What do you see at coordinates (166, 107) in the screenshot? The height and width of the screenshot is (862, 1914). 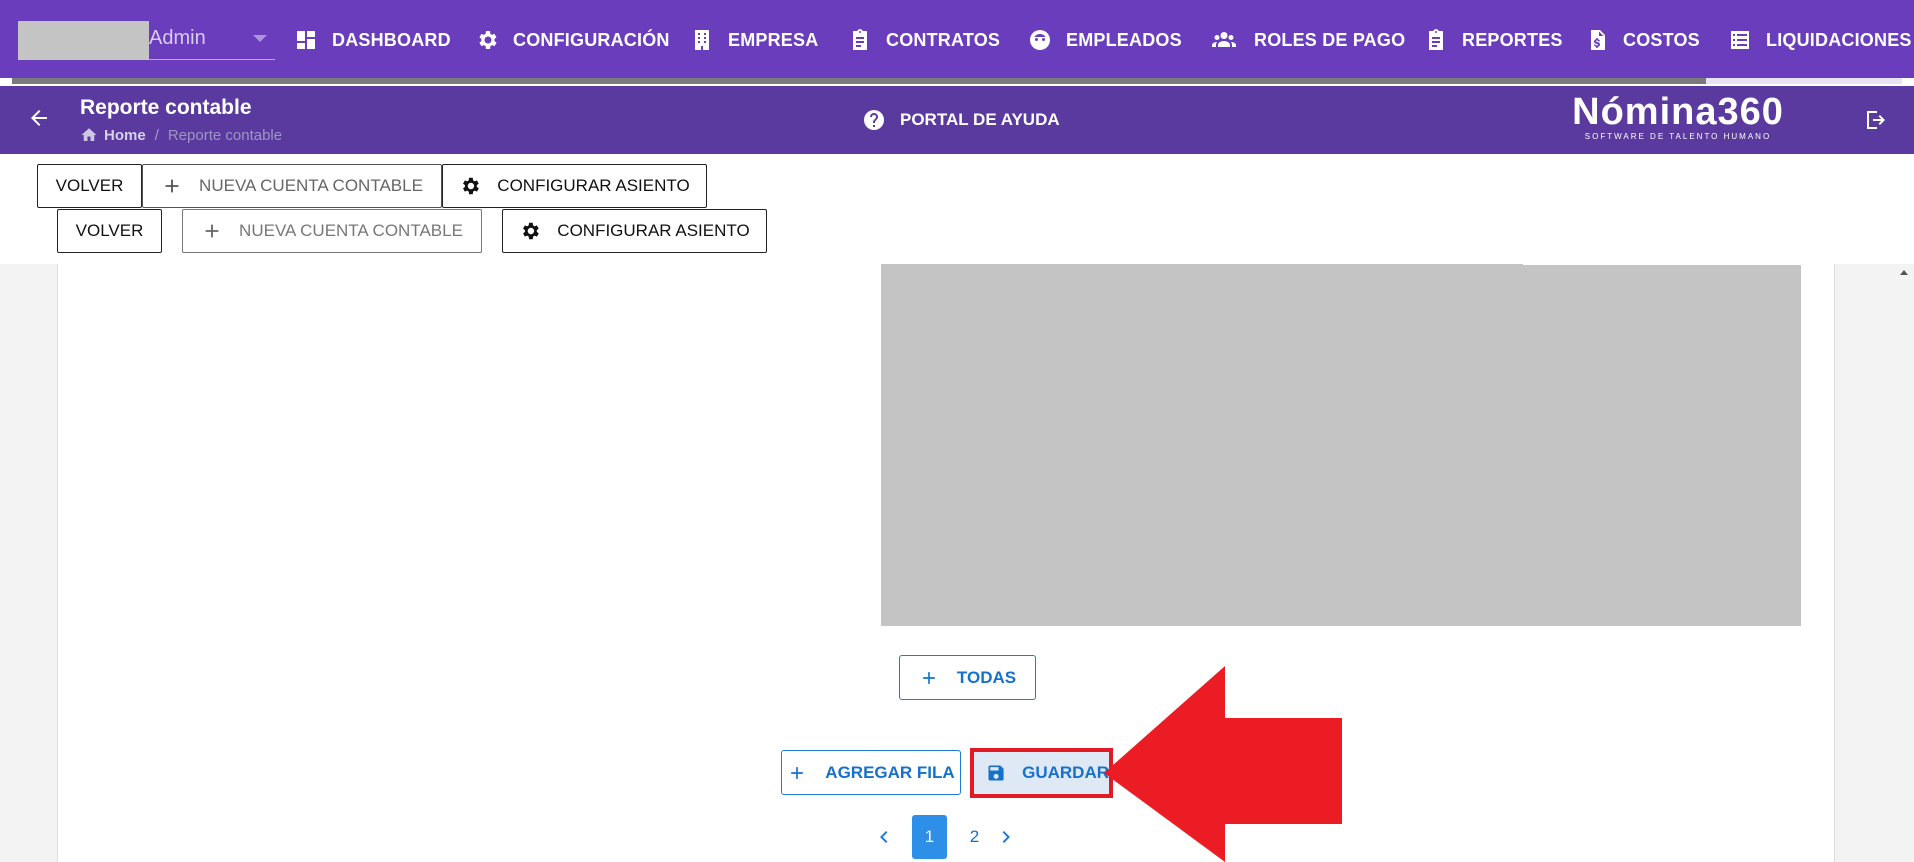 I see `page-title: Reporte contable` at bounding box center [166, 107].